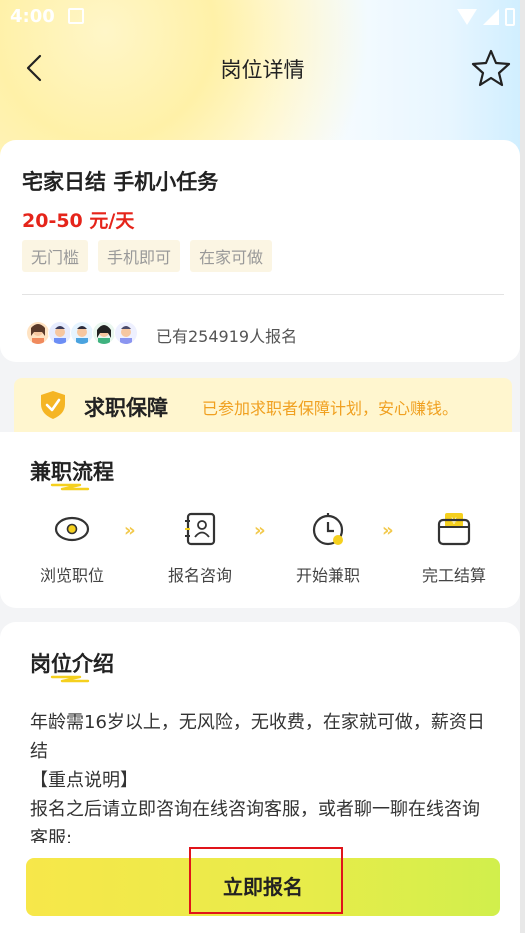 This screenshot has width=525, height=933. Describe the element at coordinates (227, 336) in the screenshot. I see `signup-count: 已有254919人报名` at that location.